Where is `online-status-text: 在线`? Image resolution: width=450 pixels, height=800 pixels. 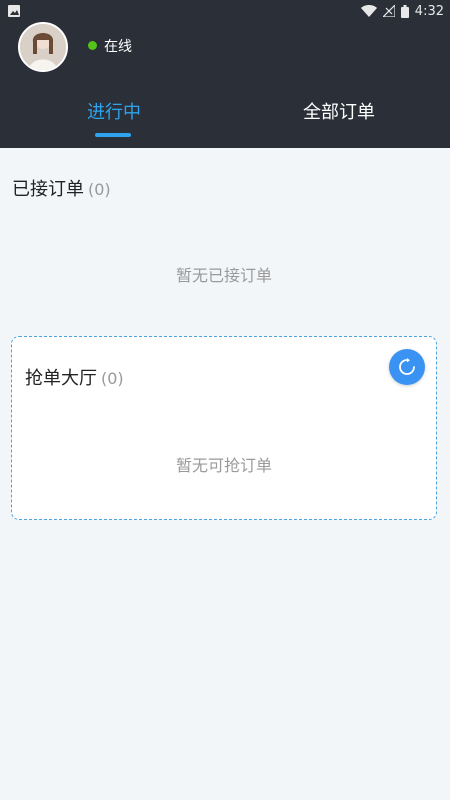
online-status-text: 在线 is located at coordinates (118, 47).